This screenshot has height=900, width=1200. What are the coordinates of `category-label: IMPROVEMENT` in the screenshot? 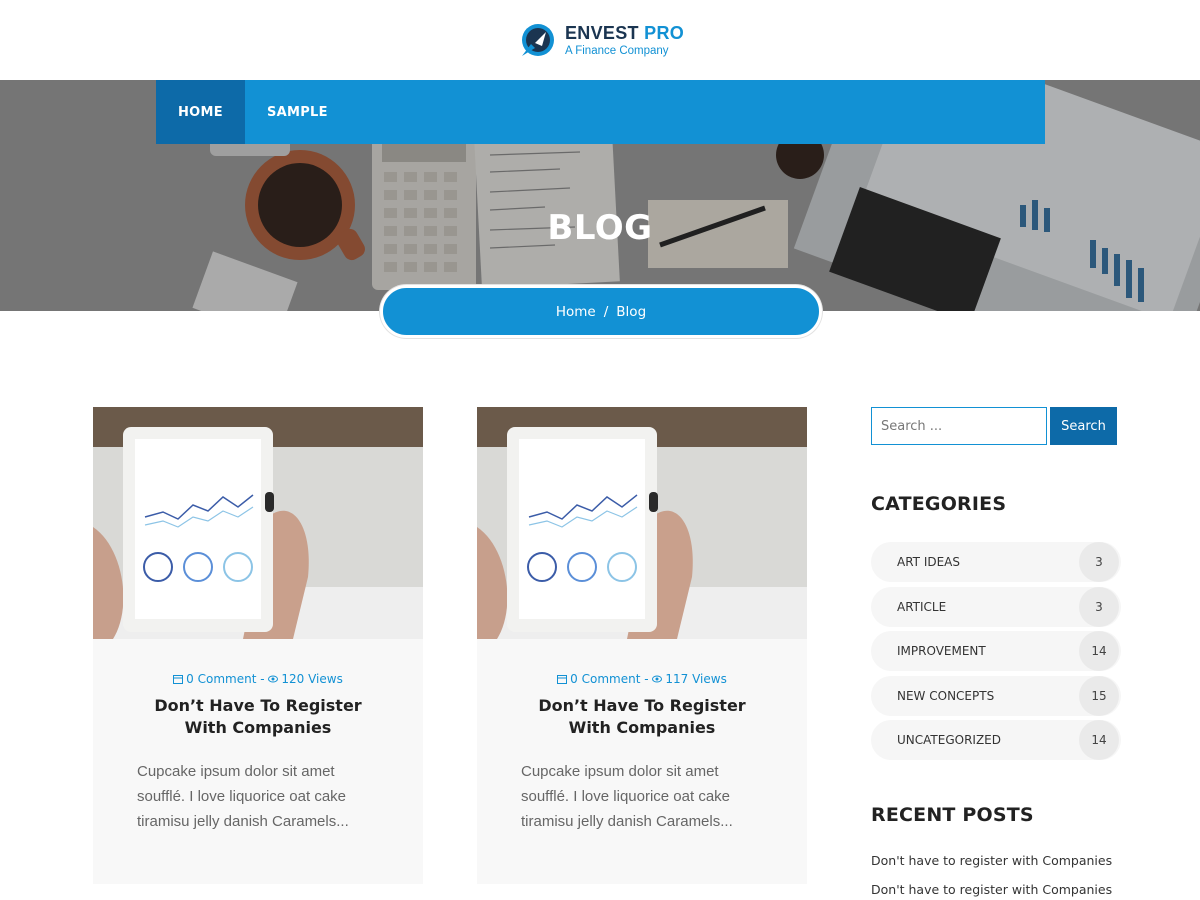 It's located at (941, 651).